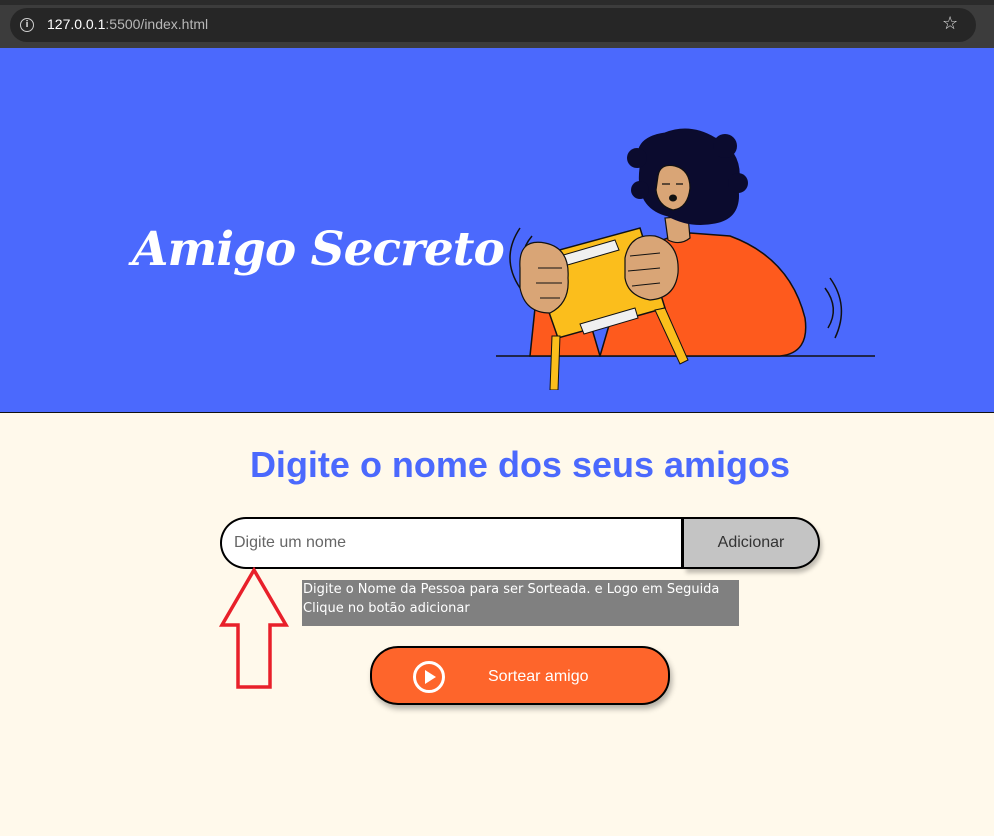 The image size is (994, 836). What do you see at coordinates (318, 249) in the screenshot?
I see `page-title: Amigo Secreto` at bounding box center [318, 249].